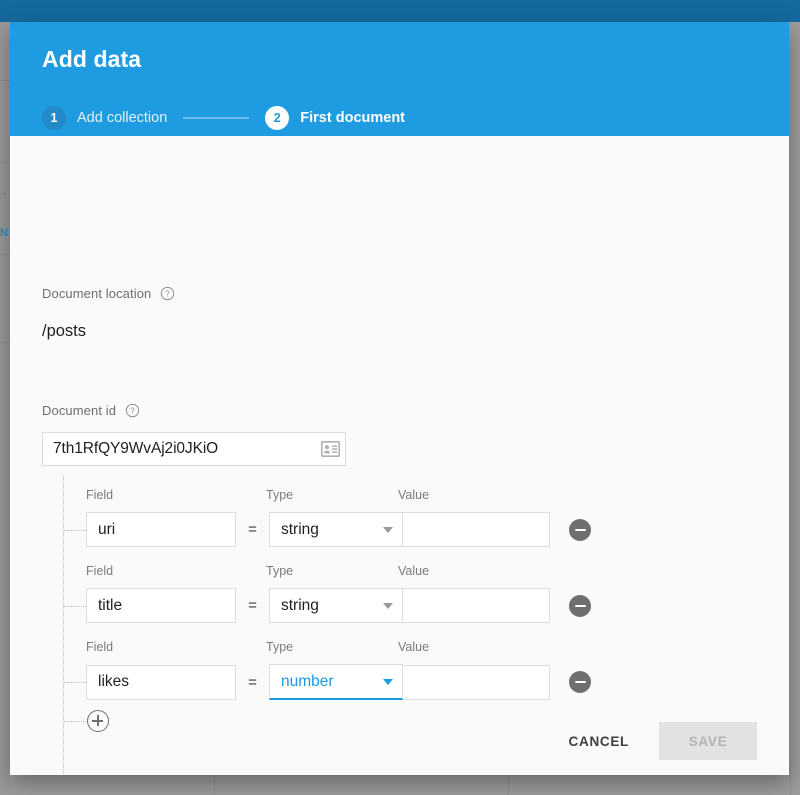  Describe the element at coordinates (342, 721) in the screenshot. I see `add-field-row` at that location.